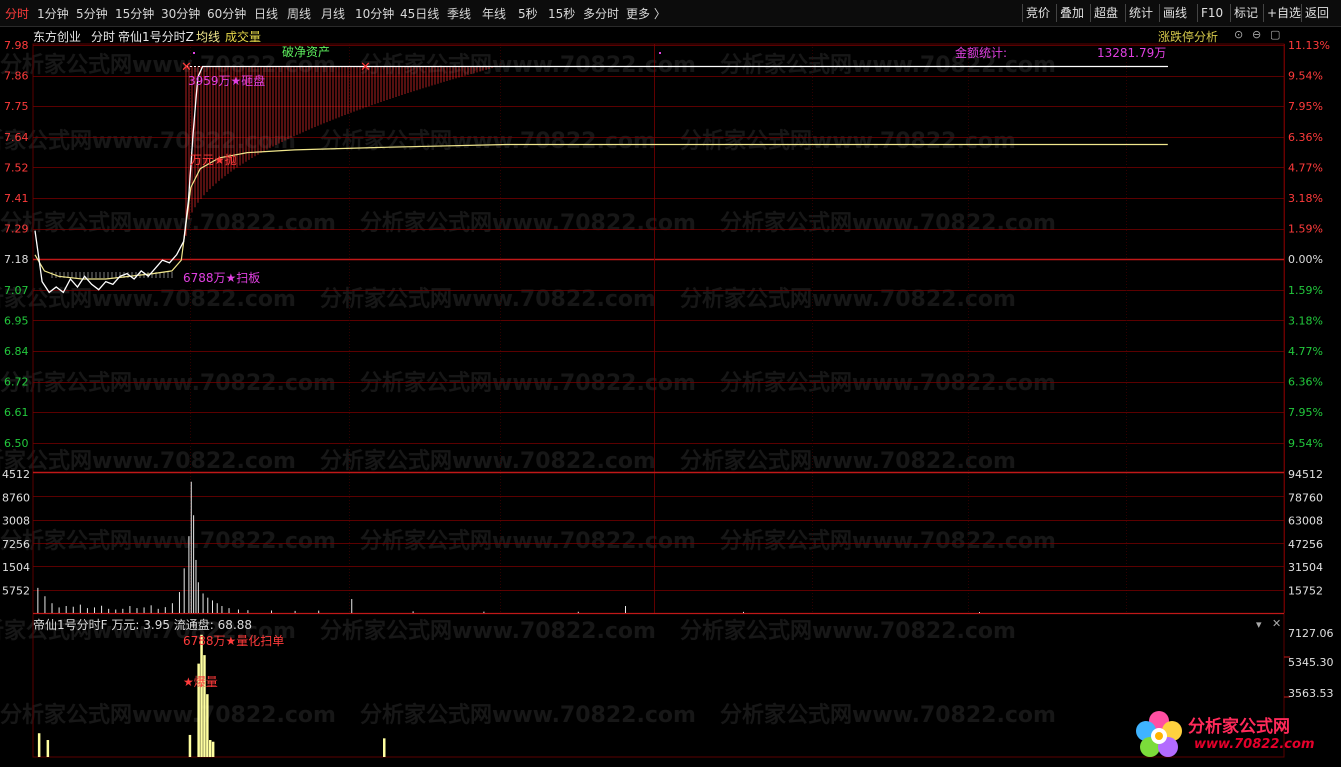 This screenshot has width=1341, height=767. I want to click on sub-burst-annotation: ★爆量, so click(200, 682).